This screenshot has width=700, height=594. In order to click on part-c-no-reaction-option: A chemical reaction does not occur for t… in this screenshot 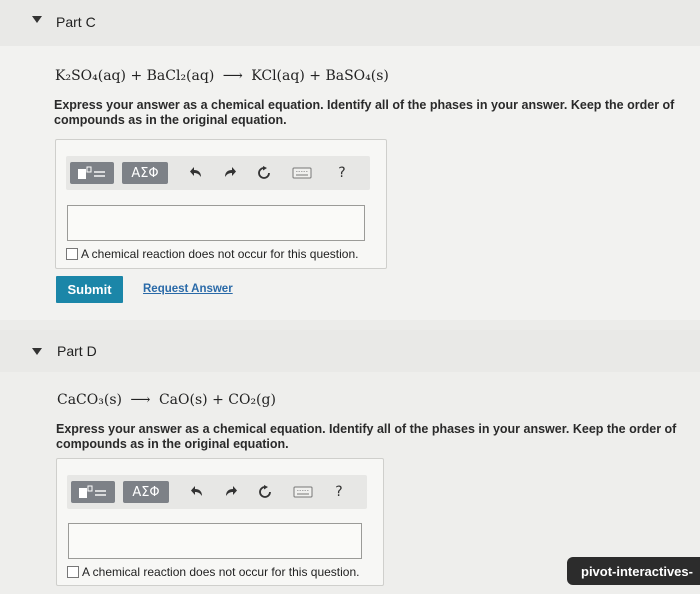, I will do `click(212, 254)`.